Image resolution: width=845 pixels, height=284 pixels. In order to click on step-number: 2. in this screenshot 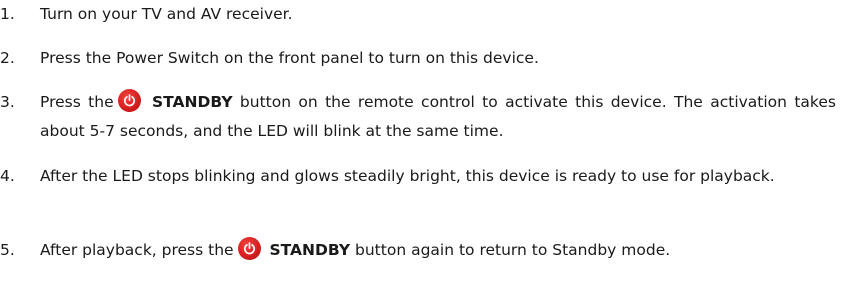, I will do `click(7, 58)`.